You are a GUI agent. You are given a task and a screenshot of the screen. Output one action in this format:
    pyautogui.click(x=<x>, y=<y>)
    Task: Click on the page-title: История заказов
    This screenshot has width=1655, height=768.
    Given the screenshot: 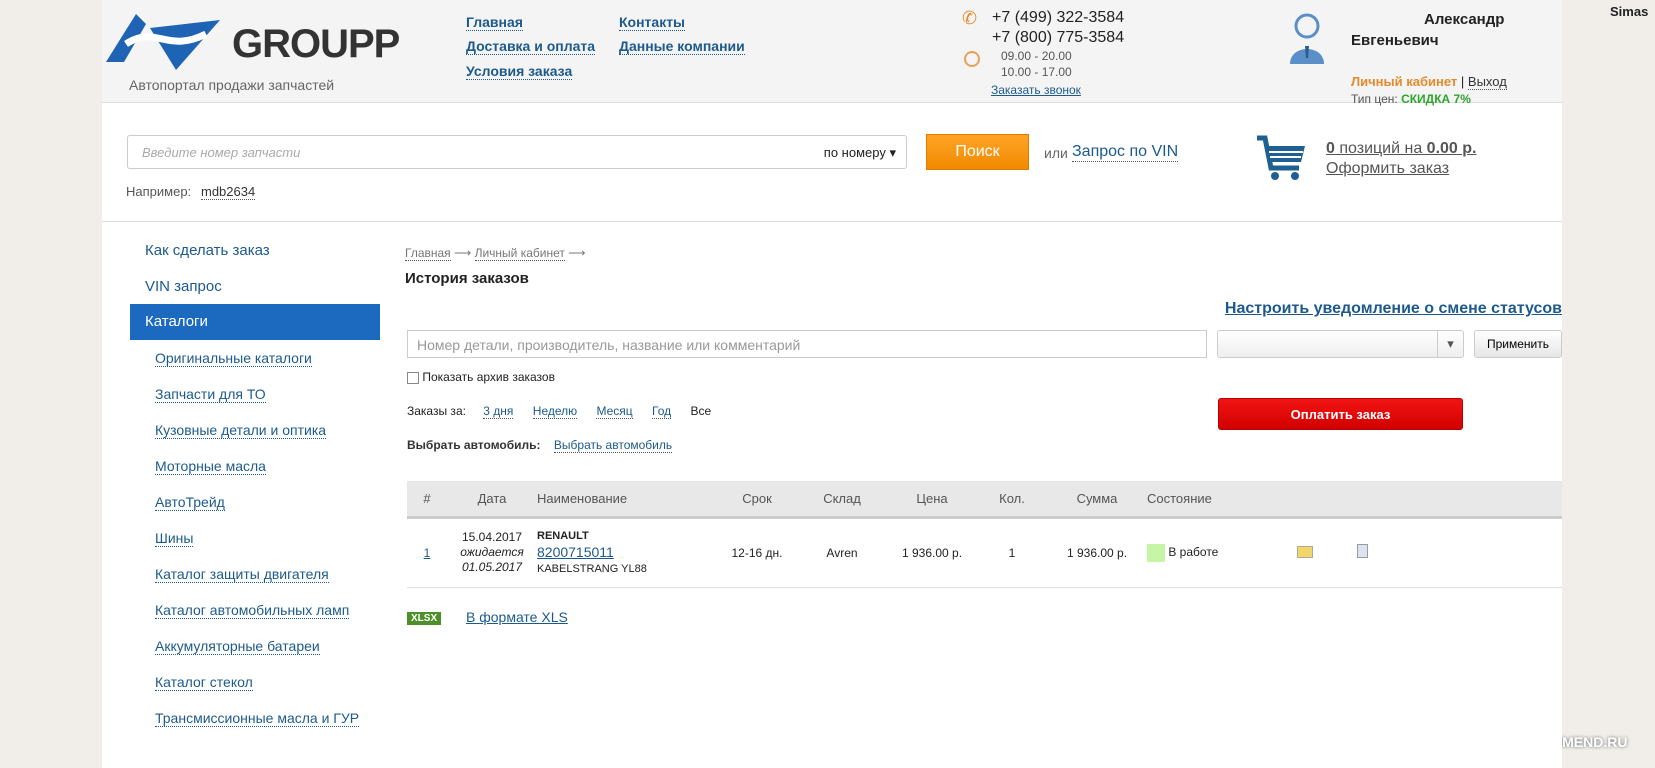 What is the action you would take?
    pyautogui.click(x=467, y=278)
    